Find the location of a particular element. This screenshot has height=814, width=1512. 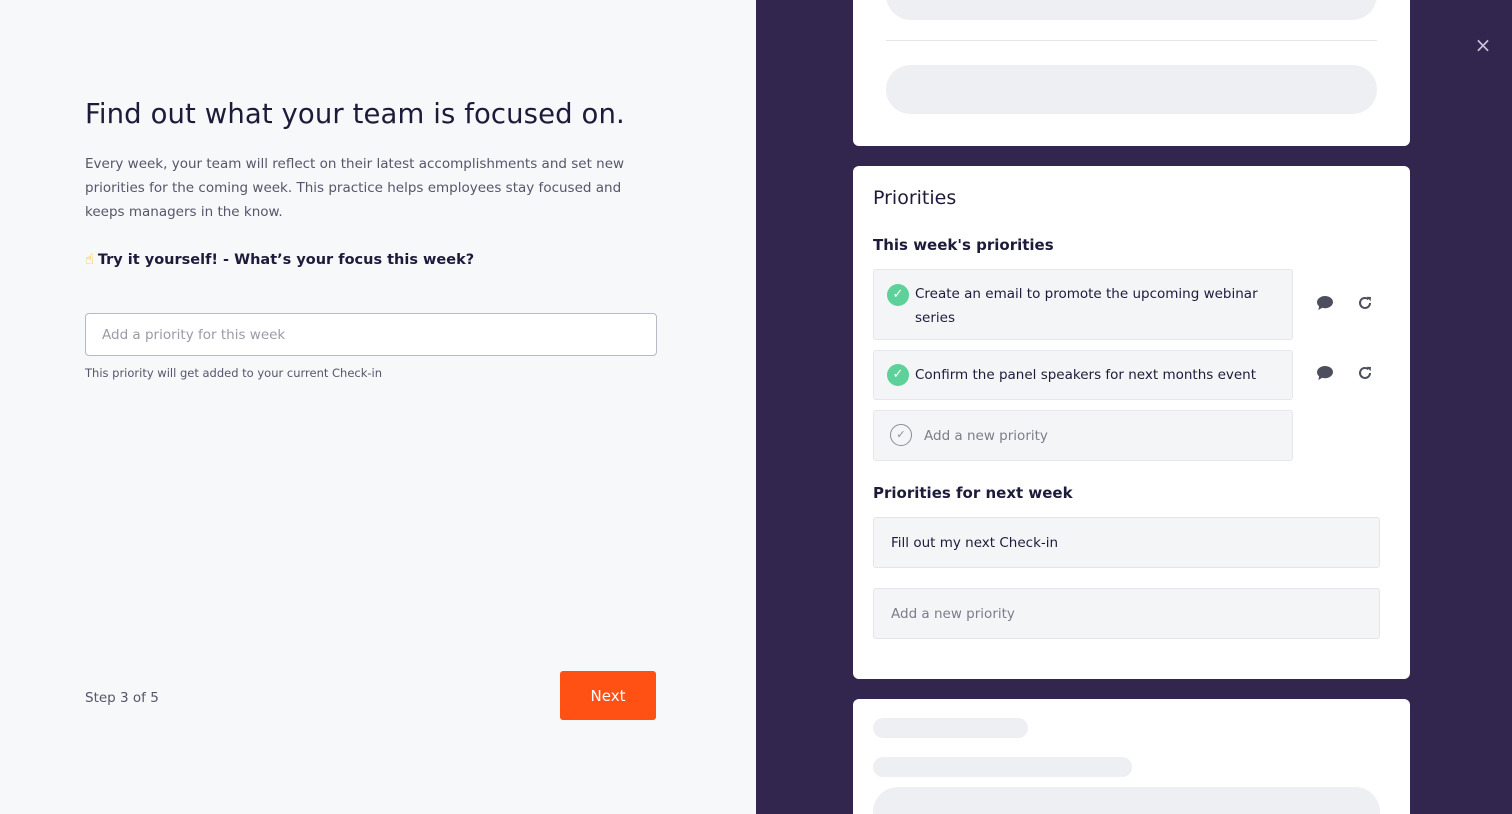

divider is located at coordinates (1131, 40).